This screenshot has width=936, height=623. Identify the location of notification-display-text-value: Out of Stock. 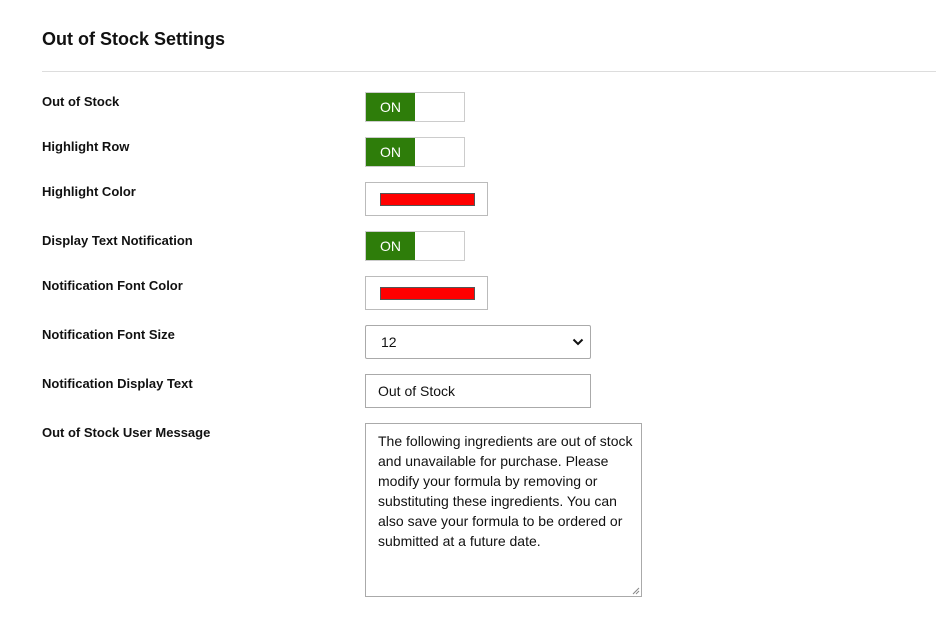
(417, 391).